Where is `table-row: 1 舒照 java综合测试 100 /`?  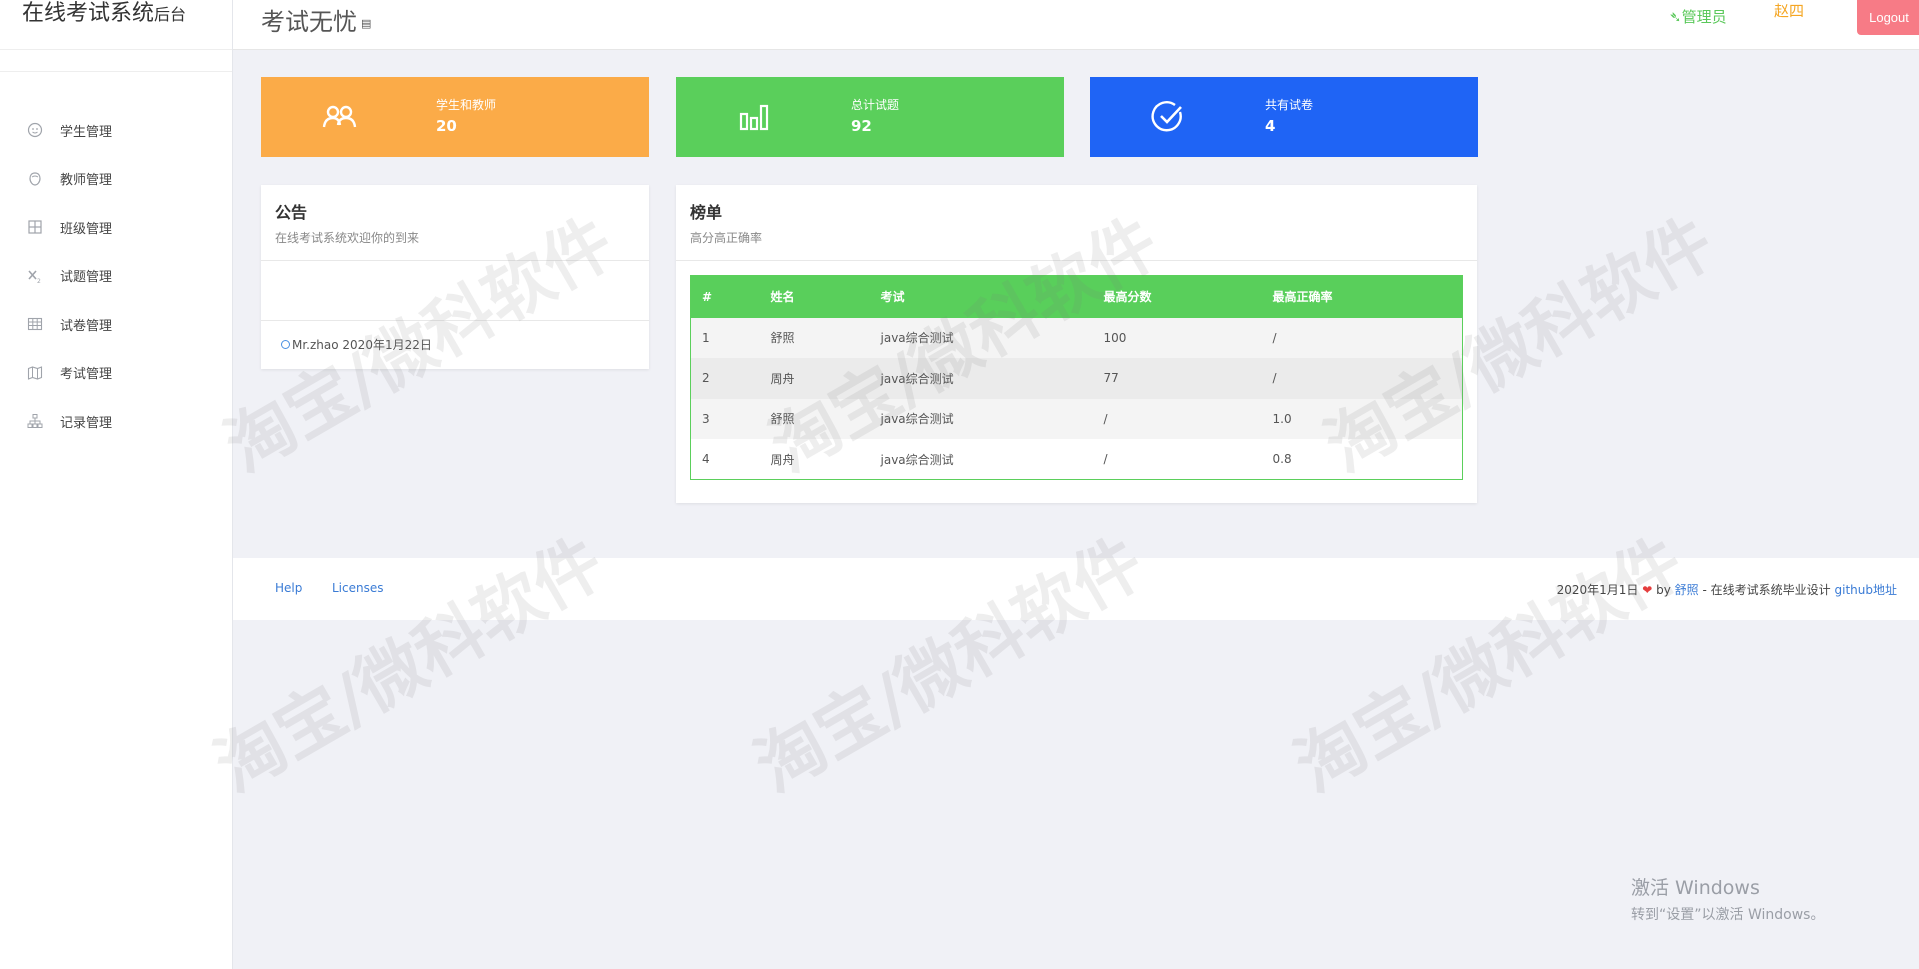
table-row: 1 舒照 java综合测试 100 / is located at coordinates (1076, 337).